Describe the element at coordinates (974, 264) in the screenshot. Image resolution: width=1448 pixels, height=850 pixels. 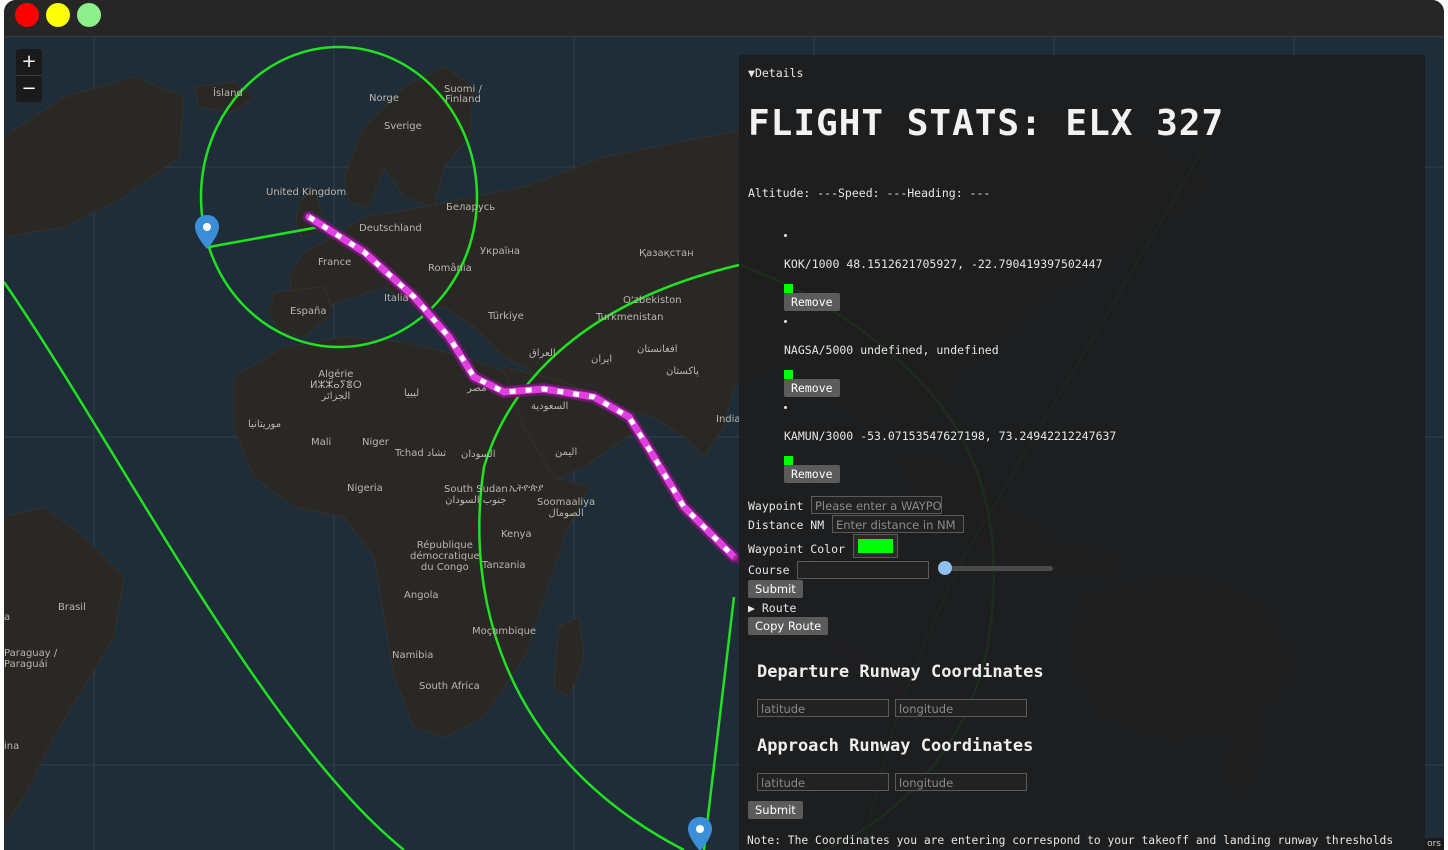
I see `waypoint-coords: 48.1512621705927, -22.790419397502447` at that location.